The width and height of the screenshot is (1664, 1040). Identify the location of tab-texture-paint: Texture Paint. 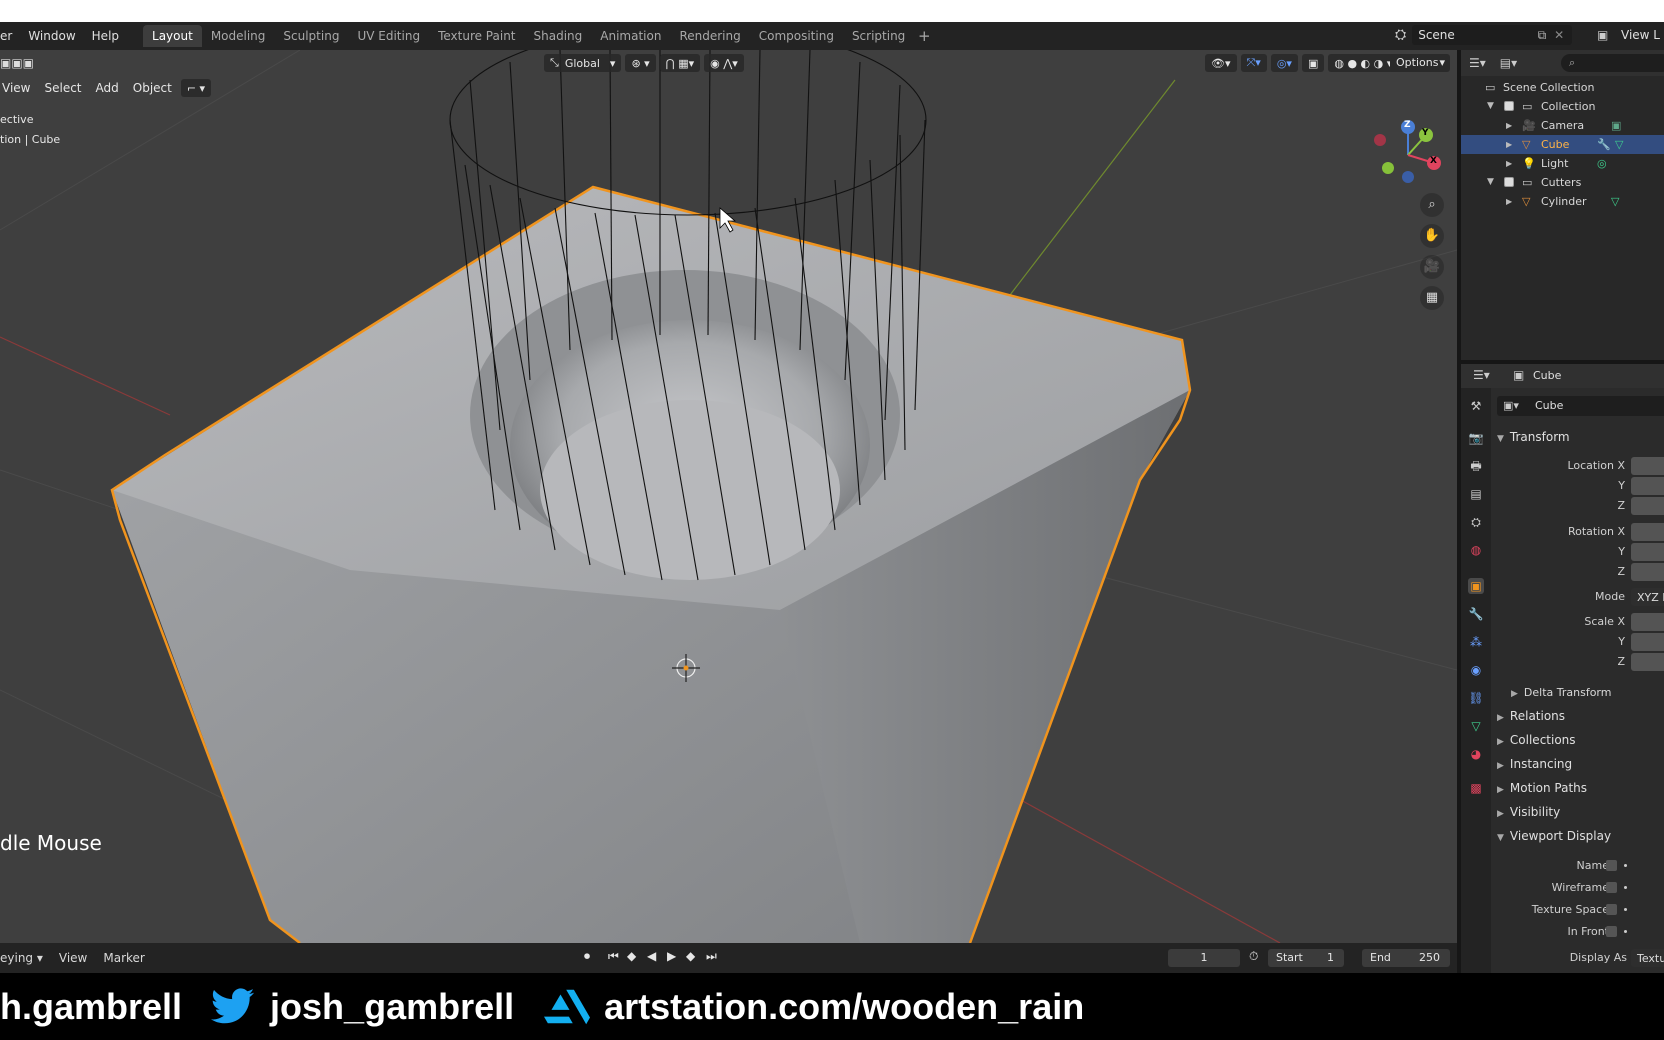
(476, 36).